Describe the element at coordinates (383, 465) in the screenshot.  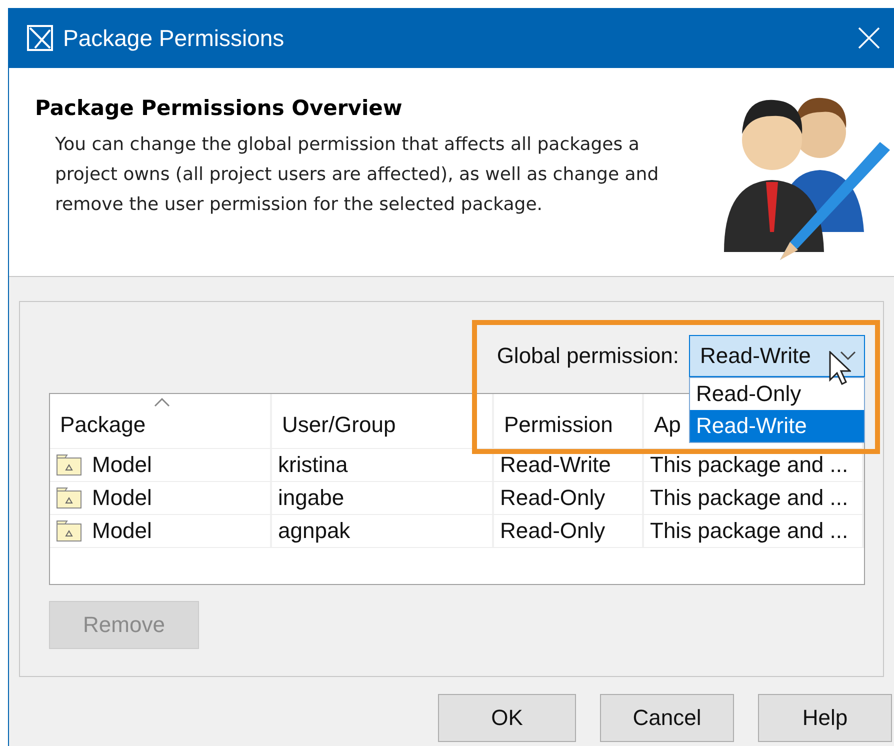
I see `table-cell: kristina` at that location.